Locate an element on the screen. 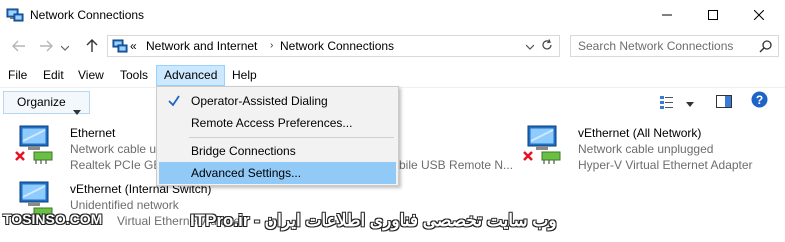 The height and width of the screenshot is (242, 785). minimize-icon is located at coordinates (667, 15).